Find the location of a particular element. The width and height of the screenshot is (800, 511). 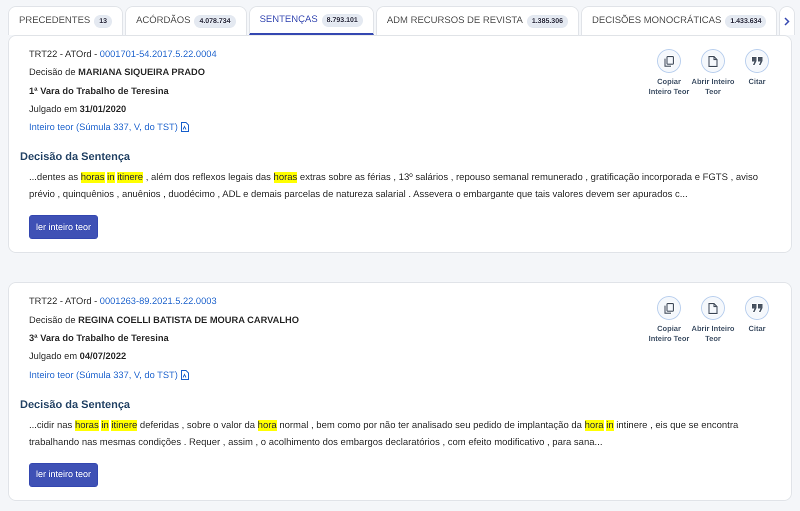

judged-date: Julgado em 31/01/2020 is located at coordinates (77, 109).